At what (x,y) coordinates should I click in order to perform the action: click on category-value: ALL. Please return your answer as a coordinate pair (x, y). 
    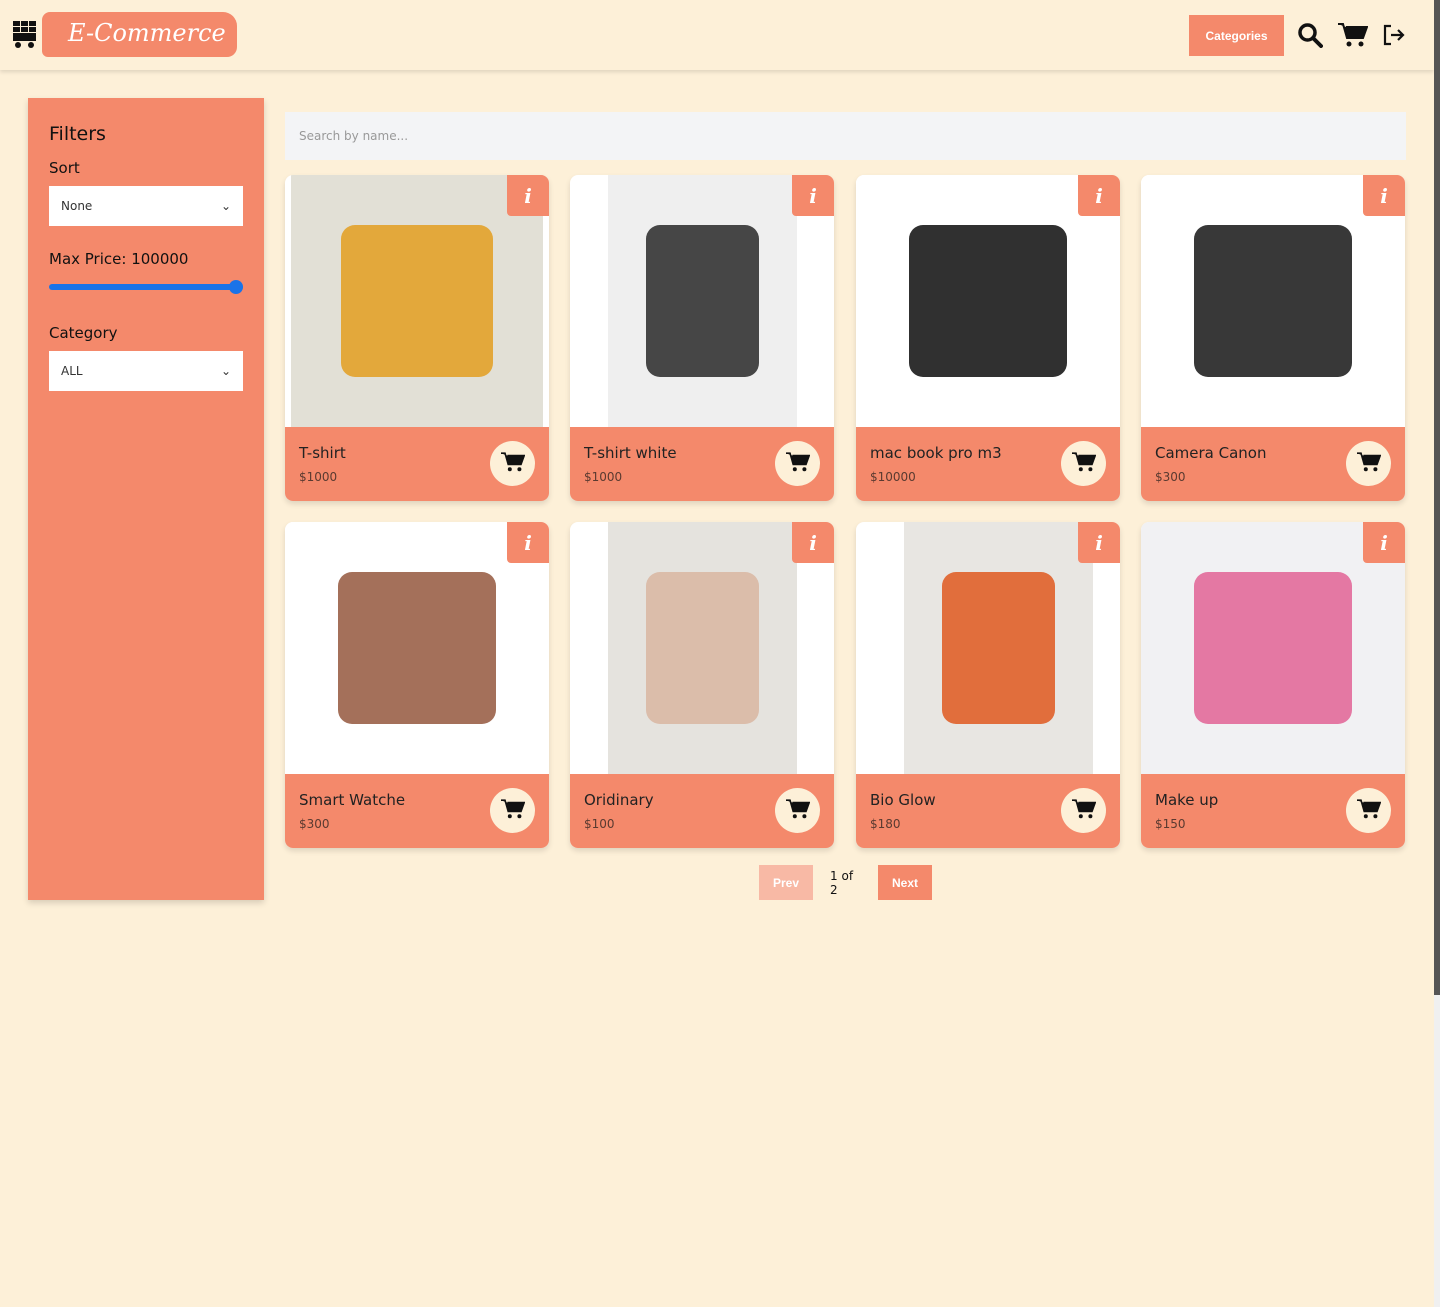
    Looking at the image, I should click on (72, 371).